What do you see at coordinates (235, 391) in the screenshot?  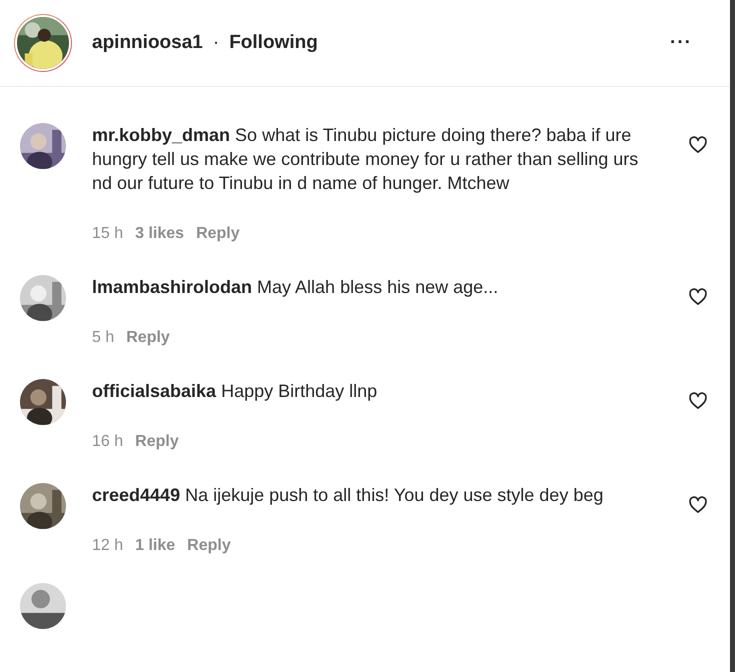 I see `comment-text: officialsabaika Happy Birthday llnp` at bounding box center [235, 391].